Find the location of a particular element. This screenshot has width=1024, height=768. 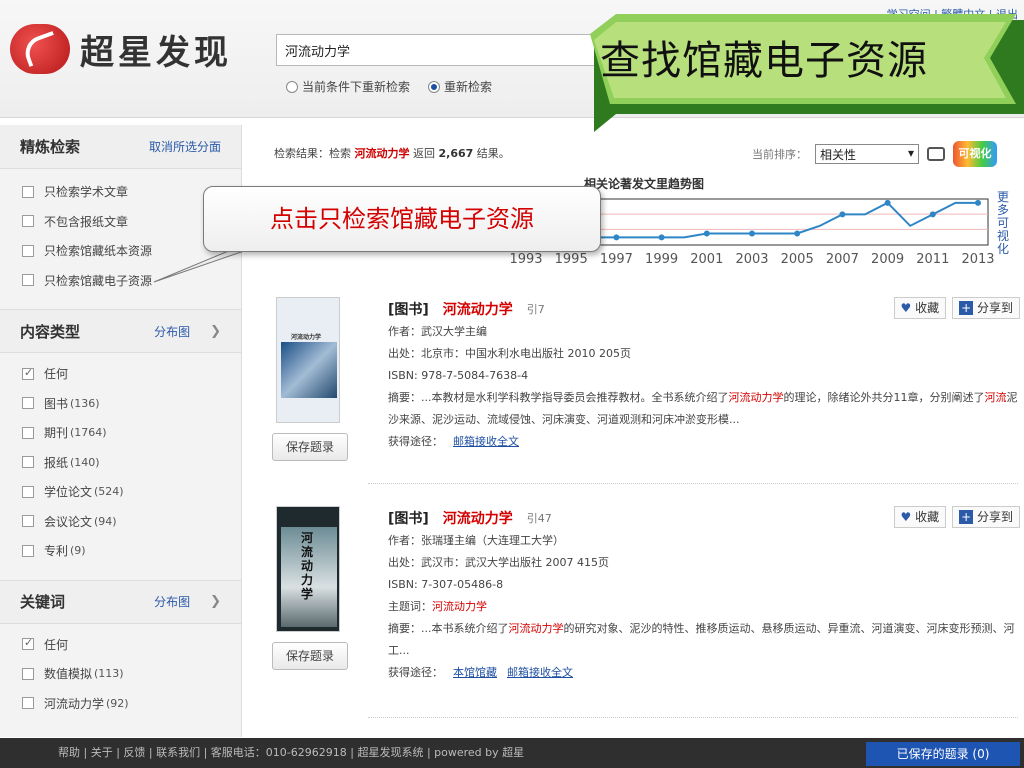

x-tick-label: 2011 is located at coordinates (932, 259).